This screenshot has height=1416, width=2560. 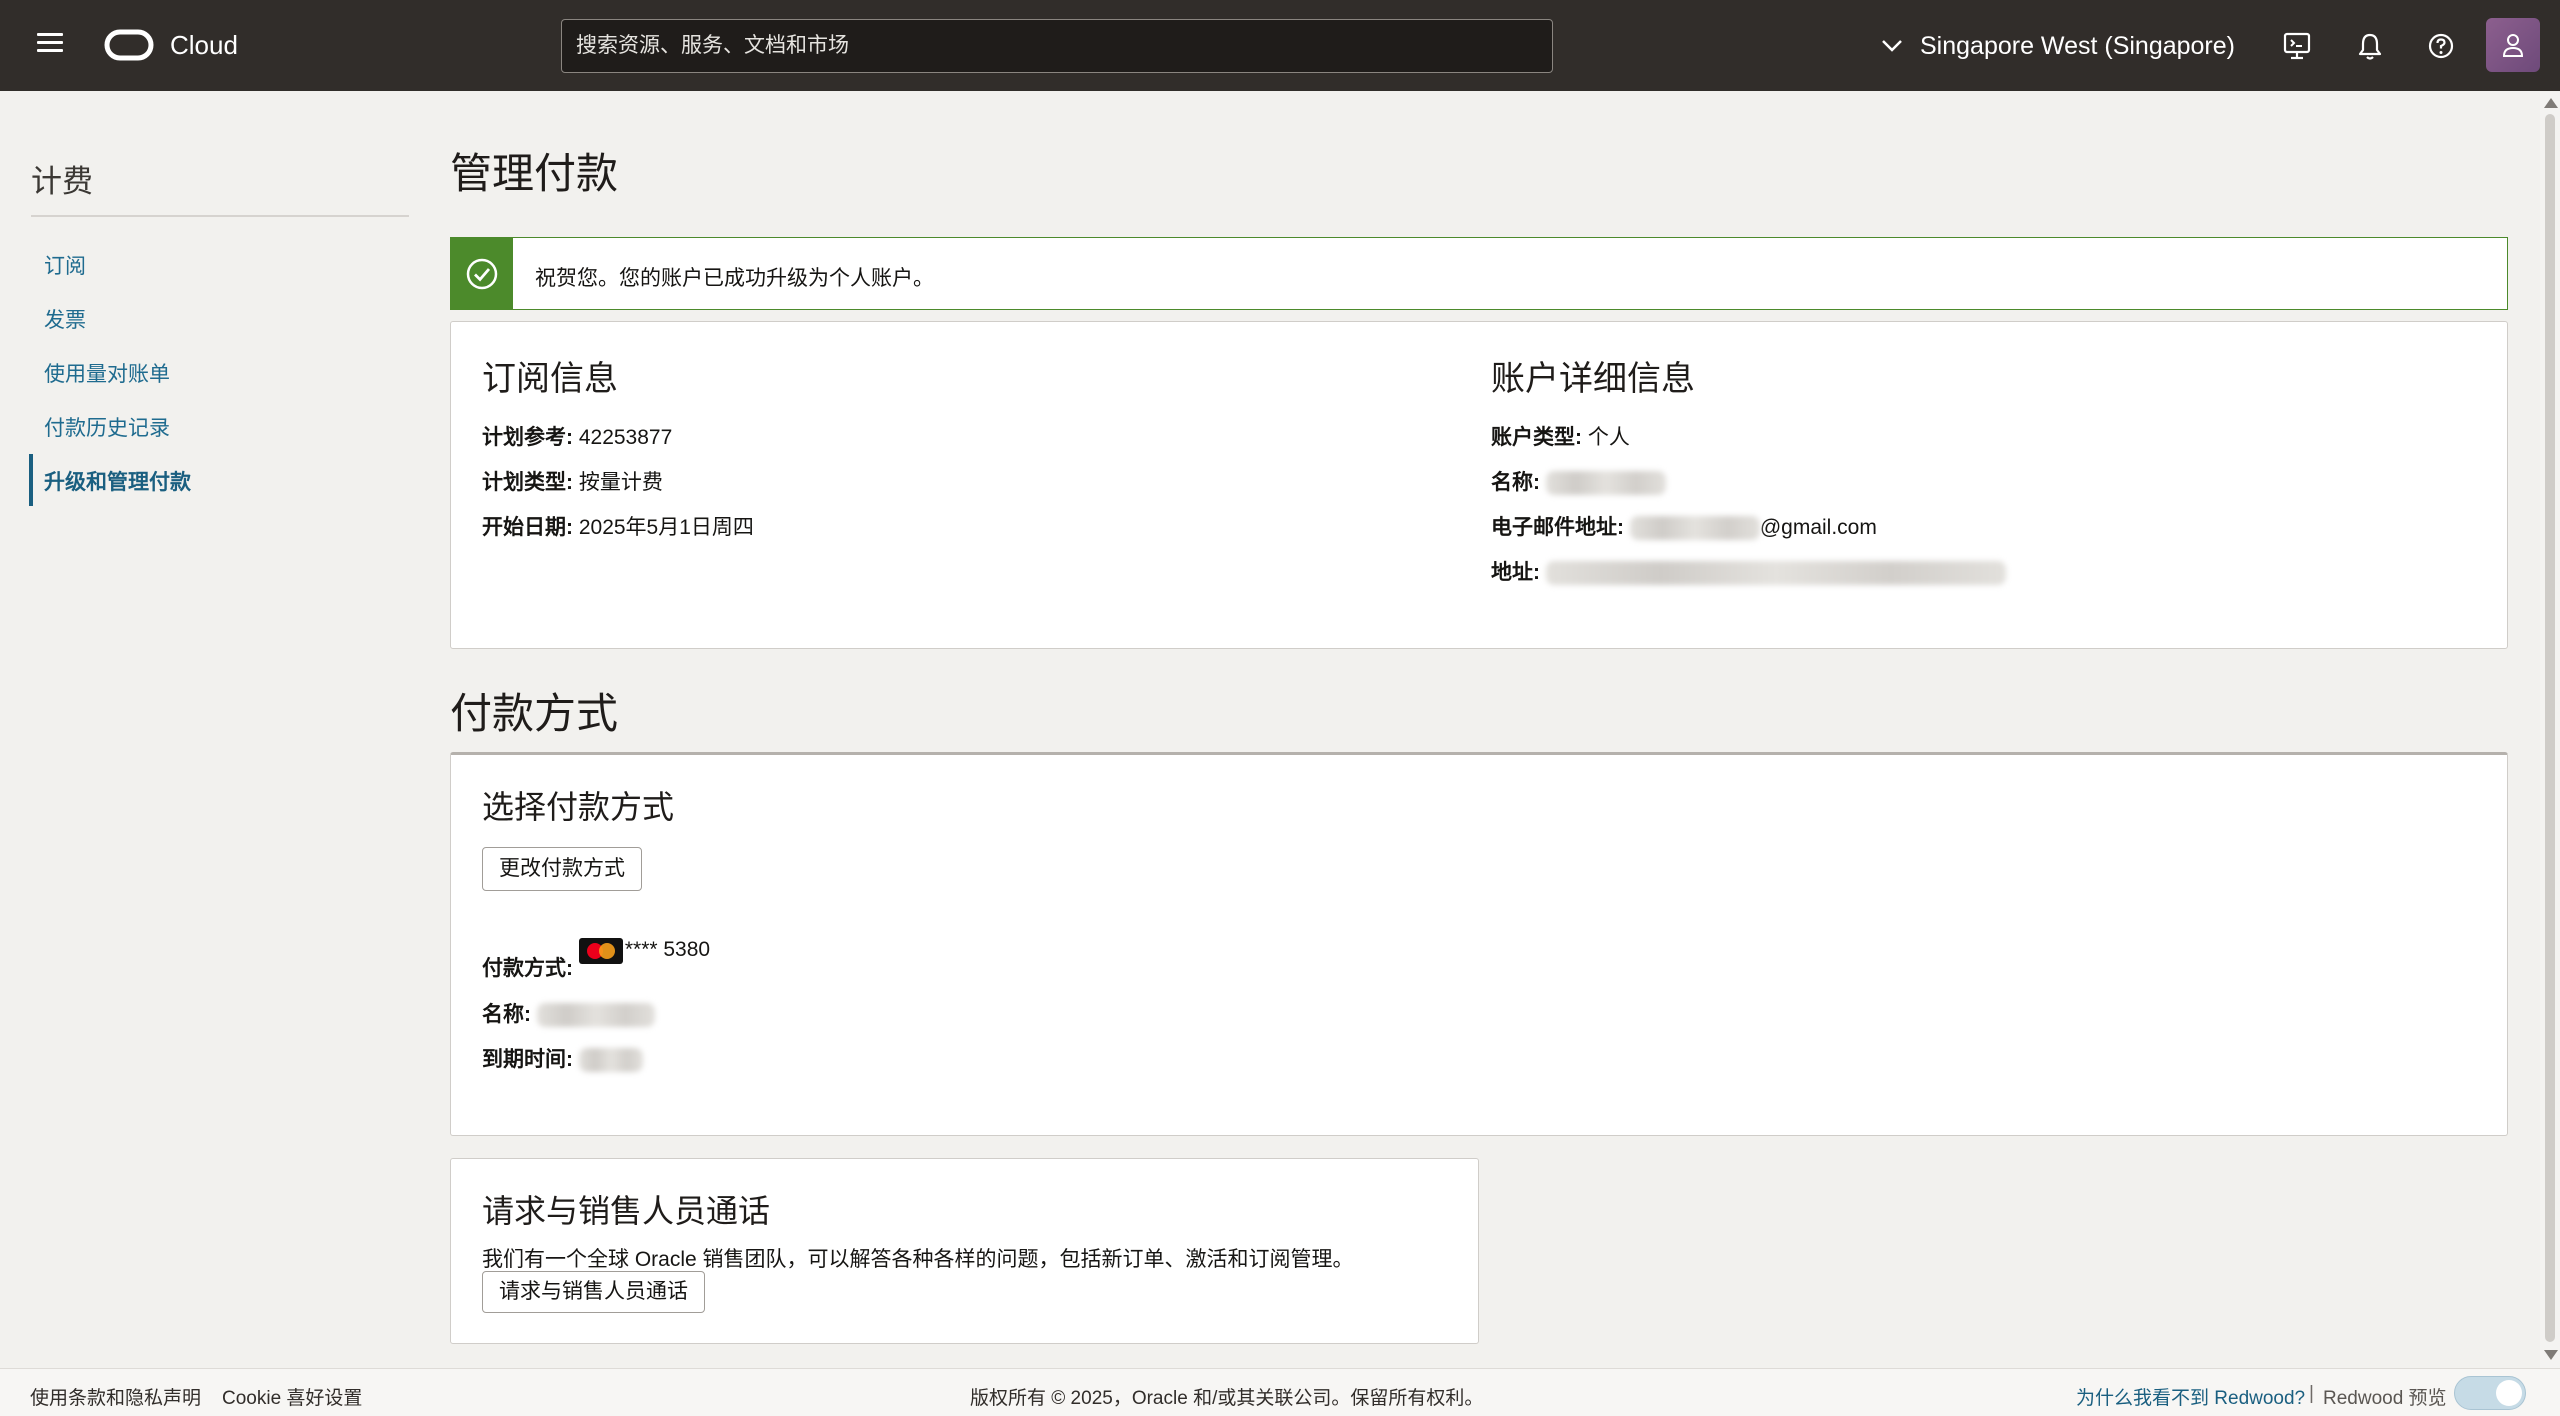 What do you see at coordinates (50, 46) in the screenshot?
I see `hamburger-menu-icon` at bounding box center [50, 46].